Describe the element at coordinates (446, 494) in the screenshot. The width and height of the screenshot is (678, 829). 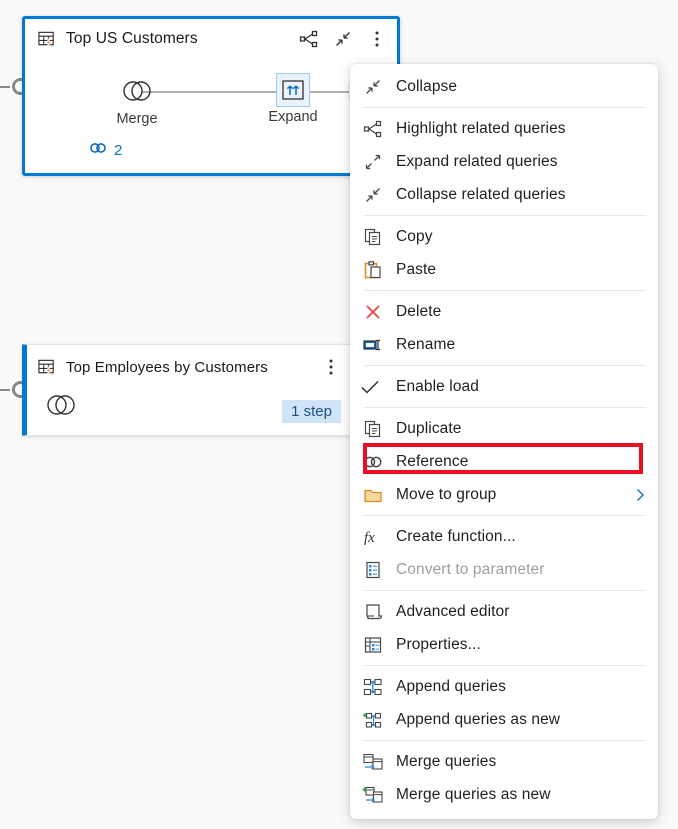
I see `menu-item-label: Move to group` at that location.